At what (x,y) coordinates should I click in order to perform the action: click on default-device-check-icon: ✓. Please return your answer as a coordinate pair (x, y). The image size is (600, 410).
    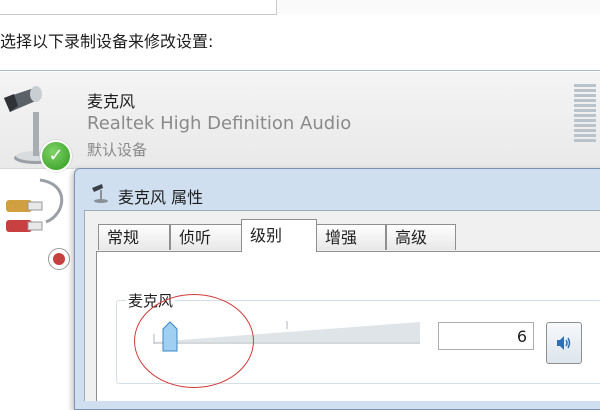
    Looking at the image, I should click on (56, 156).